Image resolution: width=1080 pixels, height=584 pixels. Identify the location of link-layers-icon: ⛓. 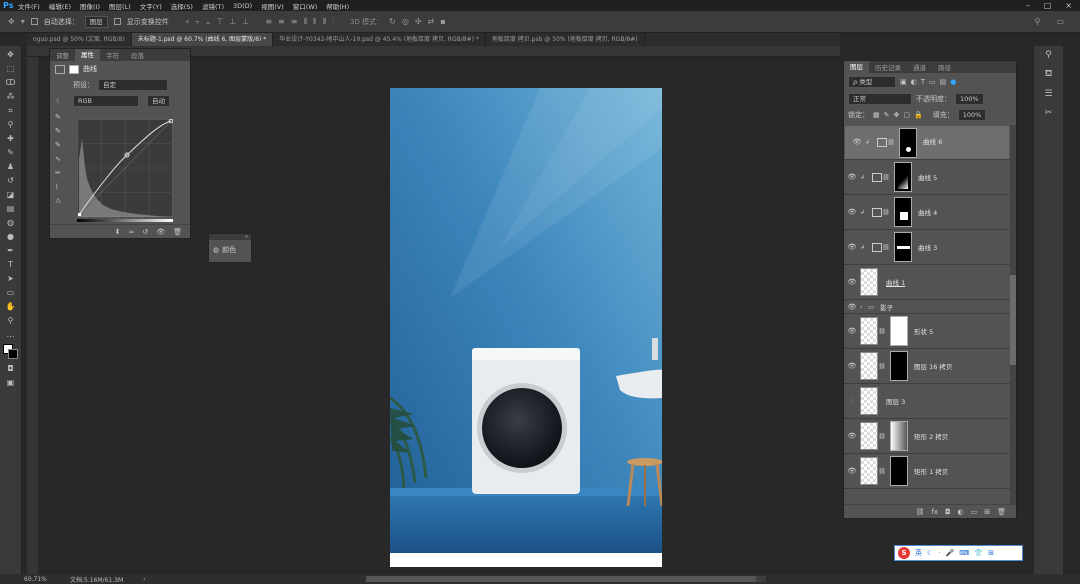
(919, 512).